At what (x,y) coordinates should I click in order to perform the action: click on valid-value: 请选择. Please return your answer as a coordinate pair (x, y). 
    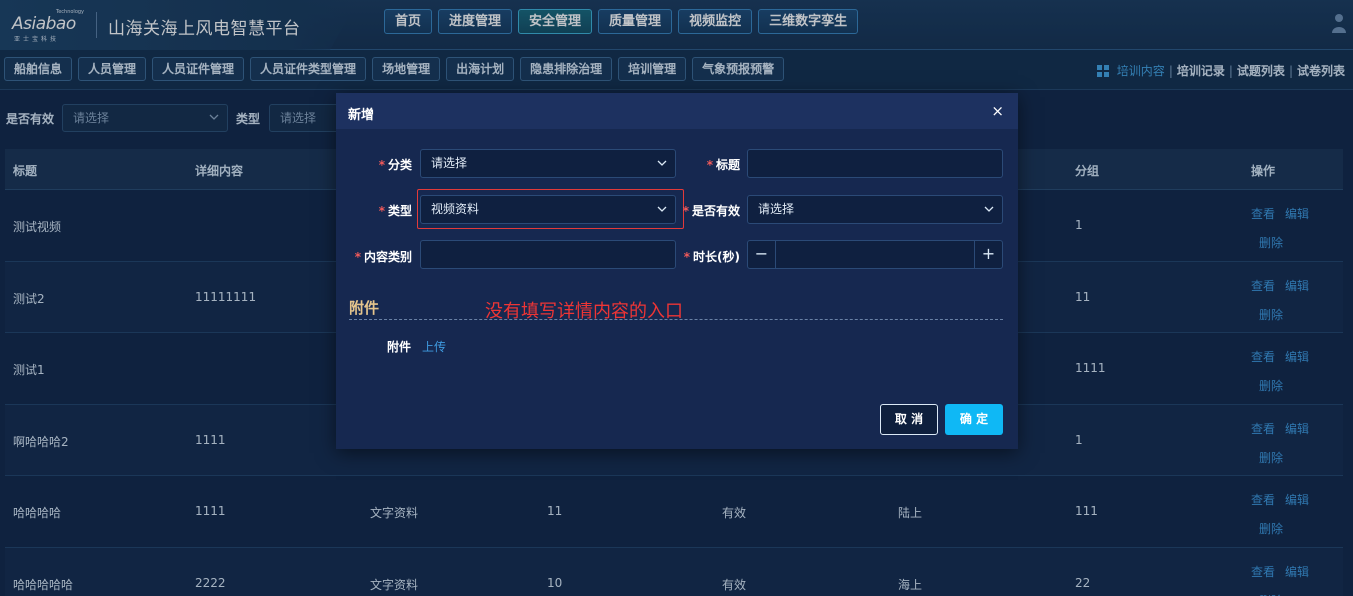
    Looking at the image, I should click on (776, 209).